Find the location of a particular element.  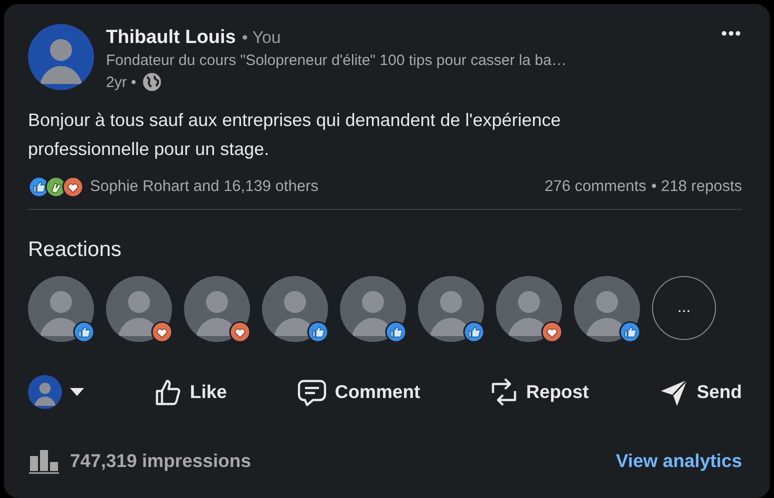

view-analytics-link: View analytics is located at coordinates (679, 461).